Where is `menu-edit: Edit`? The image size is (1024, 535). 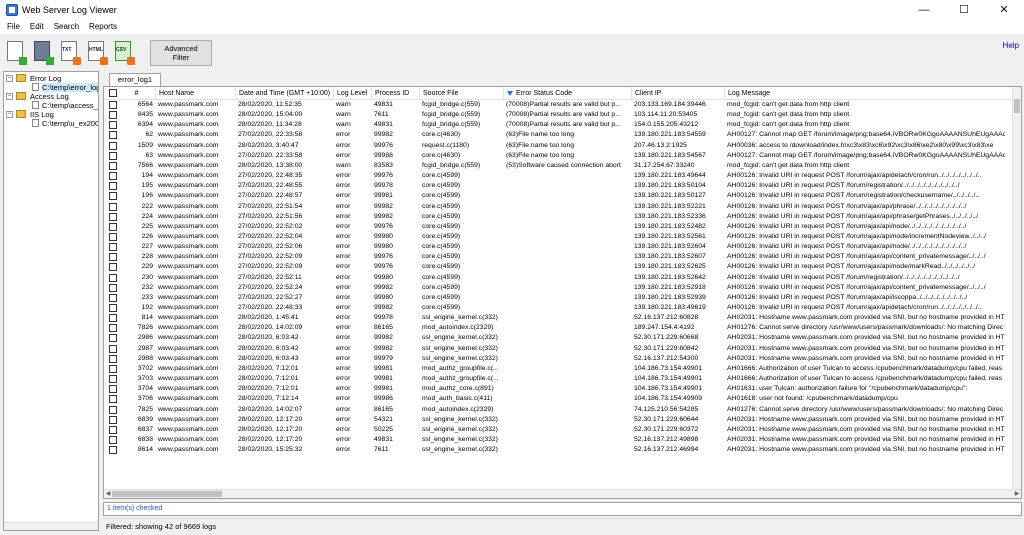 menu-edit: Edit is located at coordinates (37, 26).